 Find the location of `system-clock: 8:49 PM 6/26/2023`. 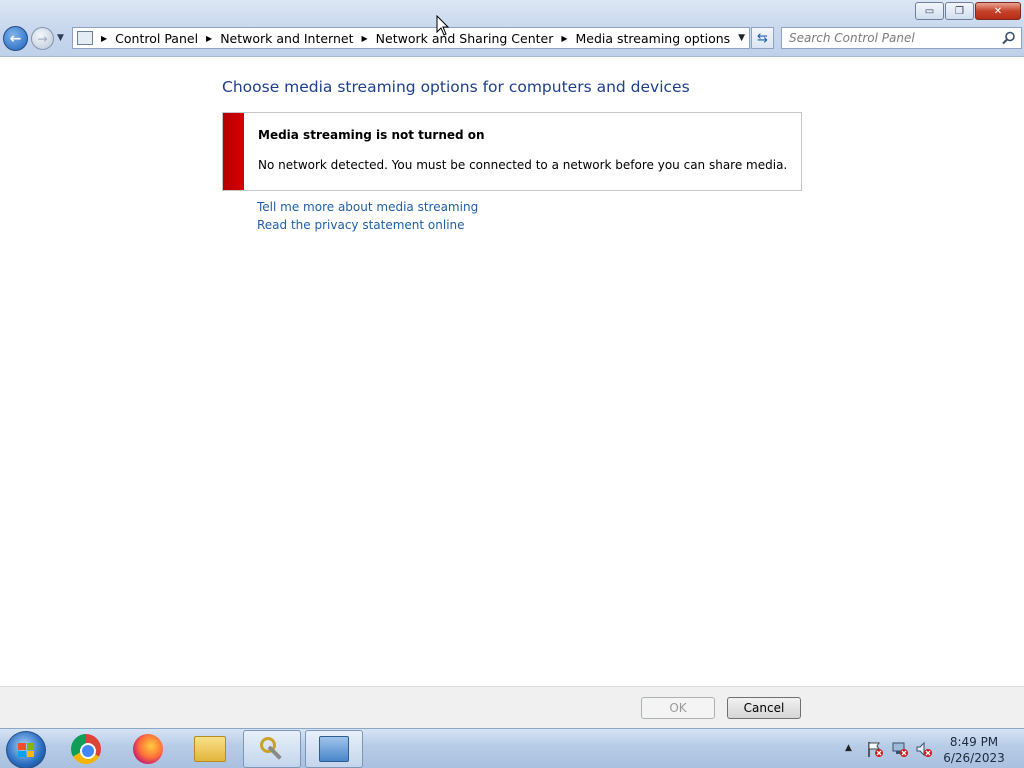

system-clock: 8:49 PM 6/26/2023 is located at coordinates (974, 750).